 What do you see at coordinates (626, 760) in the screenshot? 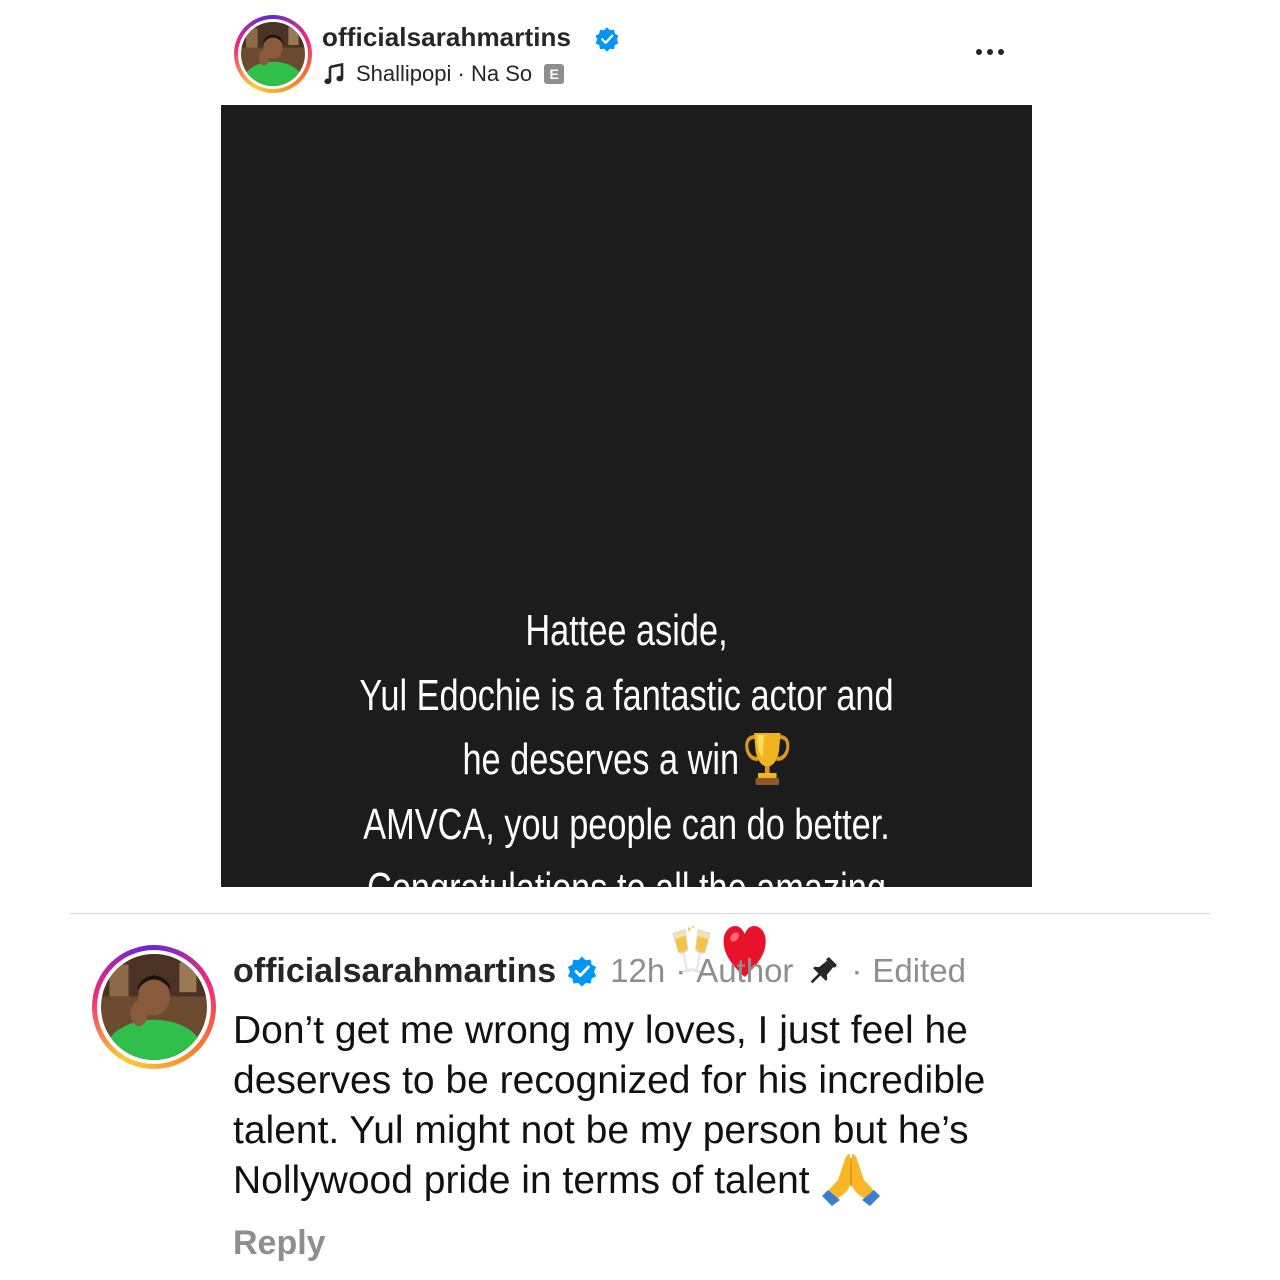
I see `story-line: he deserves a win` at bounding box center [626, 760].